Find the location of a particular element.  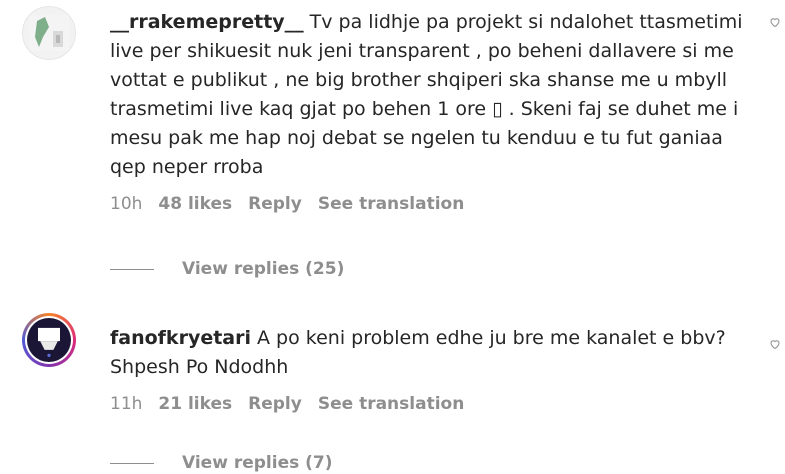

view-replies-row: View replies (25) is located at coordinates (227, 269).